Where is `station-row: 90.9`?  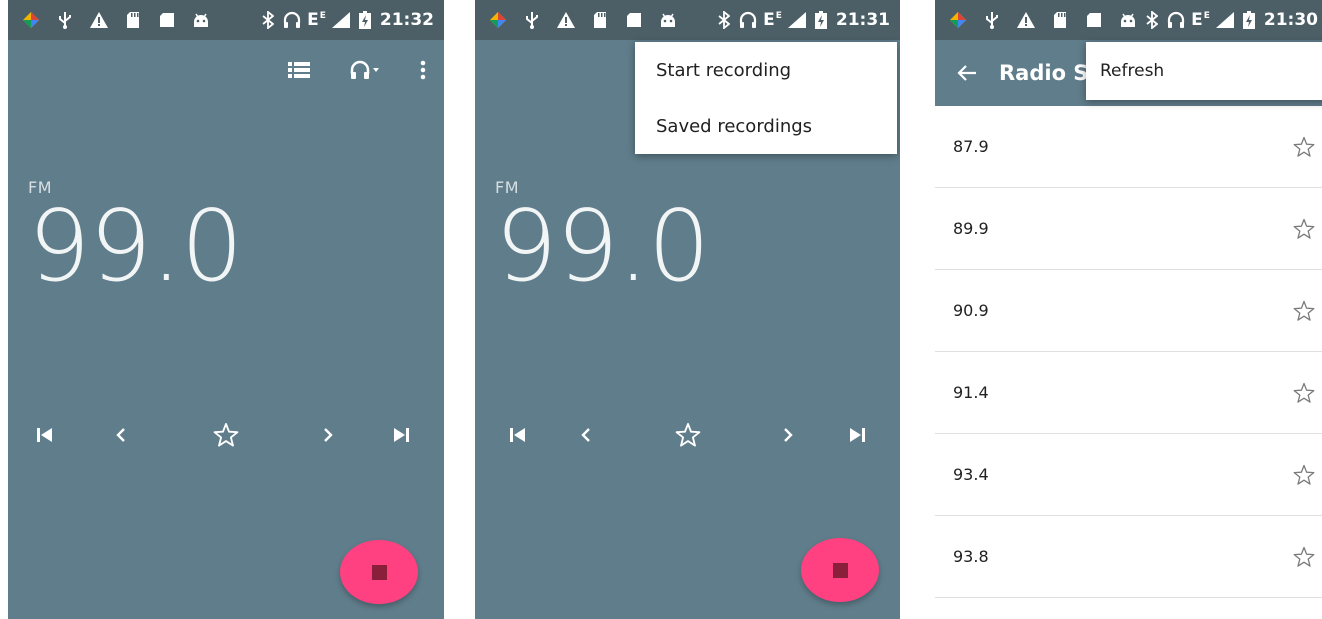 station-row: 90.9 is located at coordinates (1128, 311).